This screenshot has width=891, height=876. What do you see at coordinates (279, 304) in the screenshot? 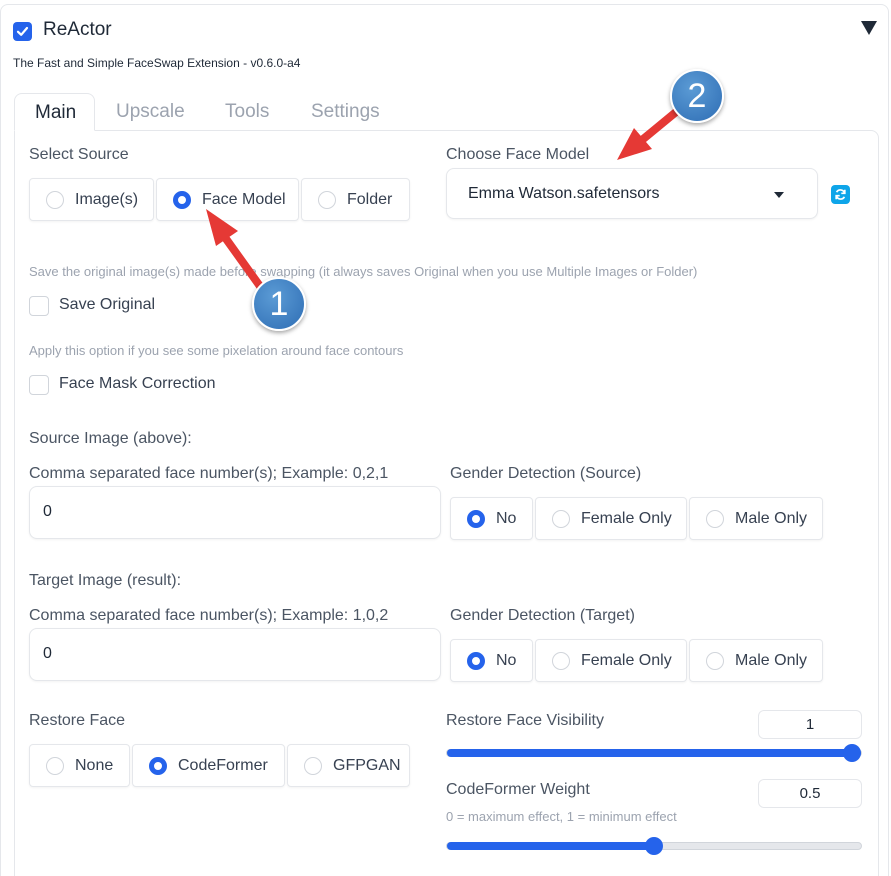
I see `annotation-badge-1: 1` at bounding box center [279, 304].